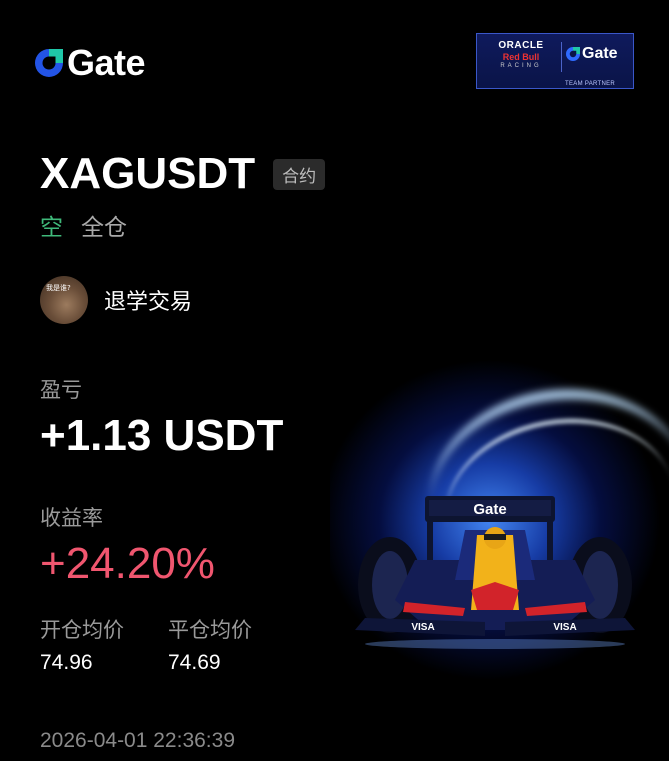 The image size is (669, 761). Describe the element at coordinates (130, 663) in the screenshot. I see `price-values-row: 74.96 74.69` at that location.